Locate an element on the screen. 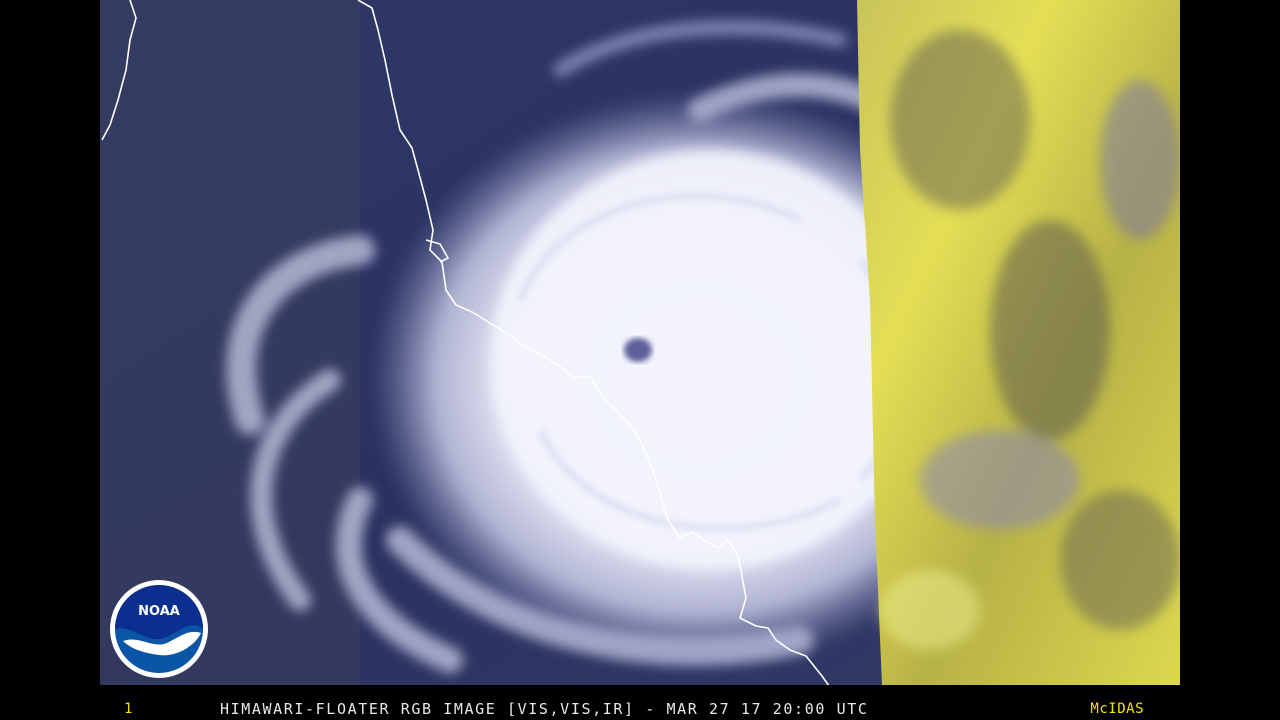 The image size is (1280, 720). frame-number: 1 is located at coordinates (129, 709).